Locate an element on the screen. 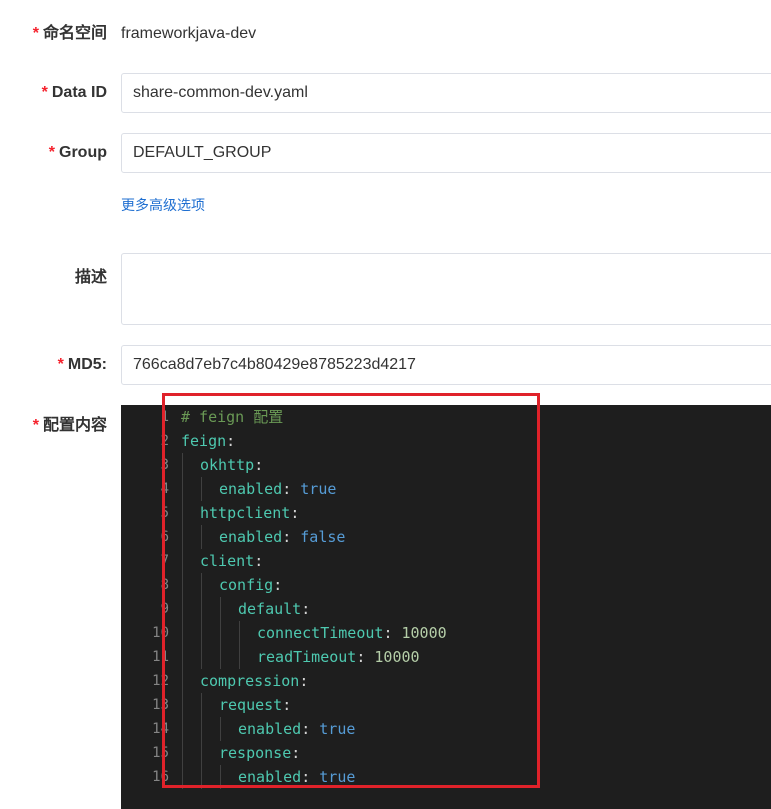 This screenshot has width=771, height=809. code-line: 4 enabled: true is located at coordinates (446, 489).